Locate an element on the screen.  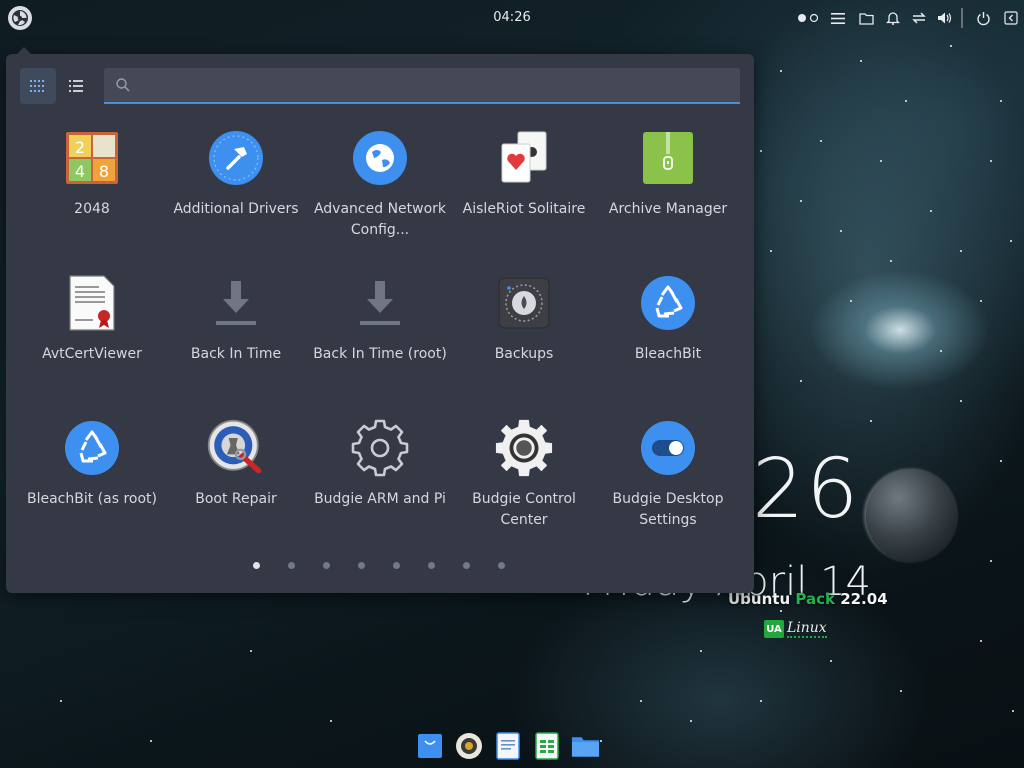
app-tile: Budgie ARM and Pi is located at coordinates (380, 484).